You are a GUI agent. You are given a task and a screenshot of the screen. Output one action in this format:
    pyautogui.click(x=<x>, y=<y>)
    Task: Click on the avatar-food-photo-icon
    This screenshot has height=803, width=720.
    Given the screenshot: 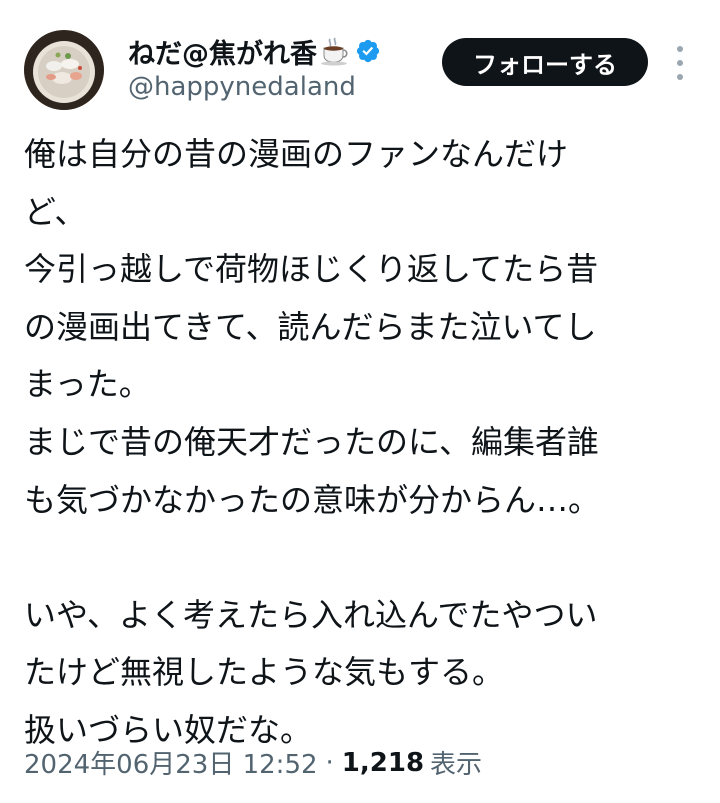 What is the action you would take?
    pyautogui.click(x=64, y=70)
    